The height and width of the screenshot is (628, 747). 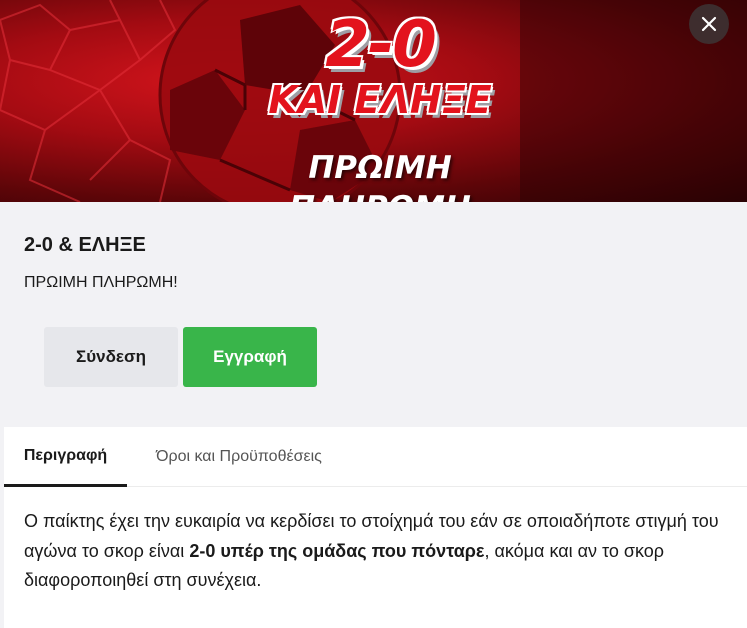 I want to click on register-button: Εγγραφή, so click(x=250, y=357).